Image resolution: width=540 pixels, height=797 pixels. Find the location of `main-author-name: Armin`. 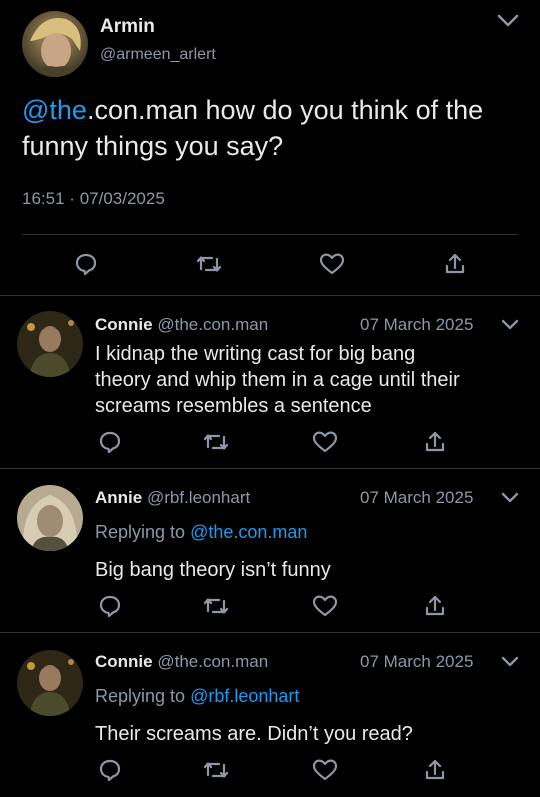

main-author-name: Armin is located at coordinates (127, 27).